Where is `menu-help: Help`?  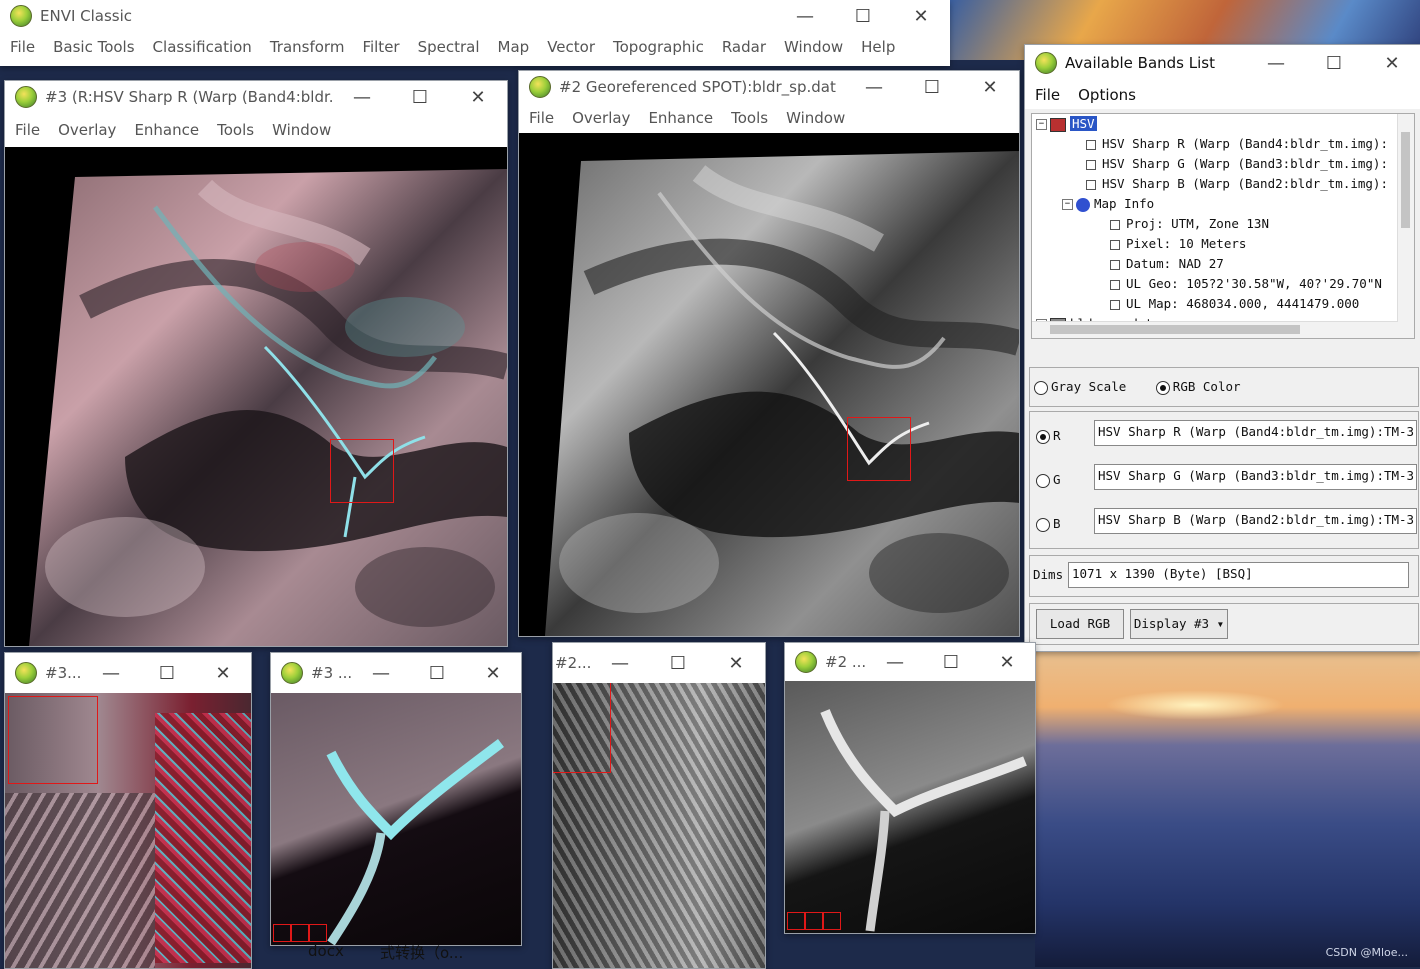
menu-help: Help is located at coordinates (878, 47).